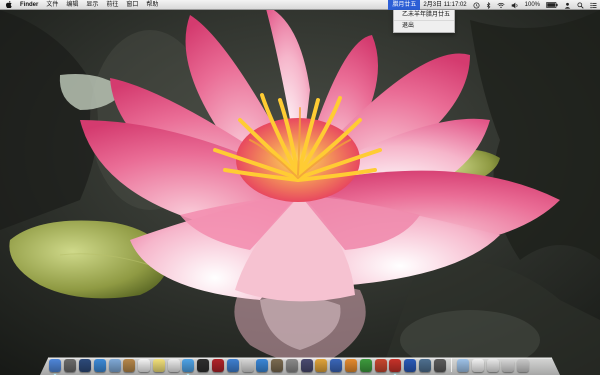 Image resolution: width=600 pixels, height=375 pixels. Describe the element at coordinates (488, 5) in the screenshot. I see `bluetooth-icon` at that location.